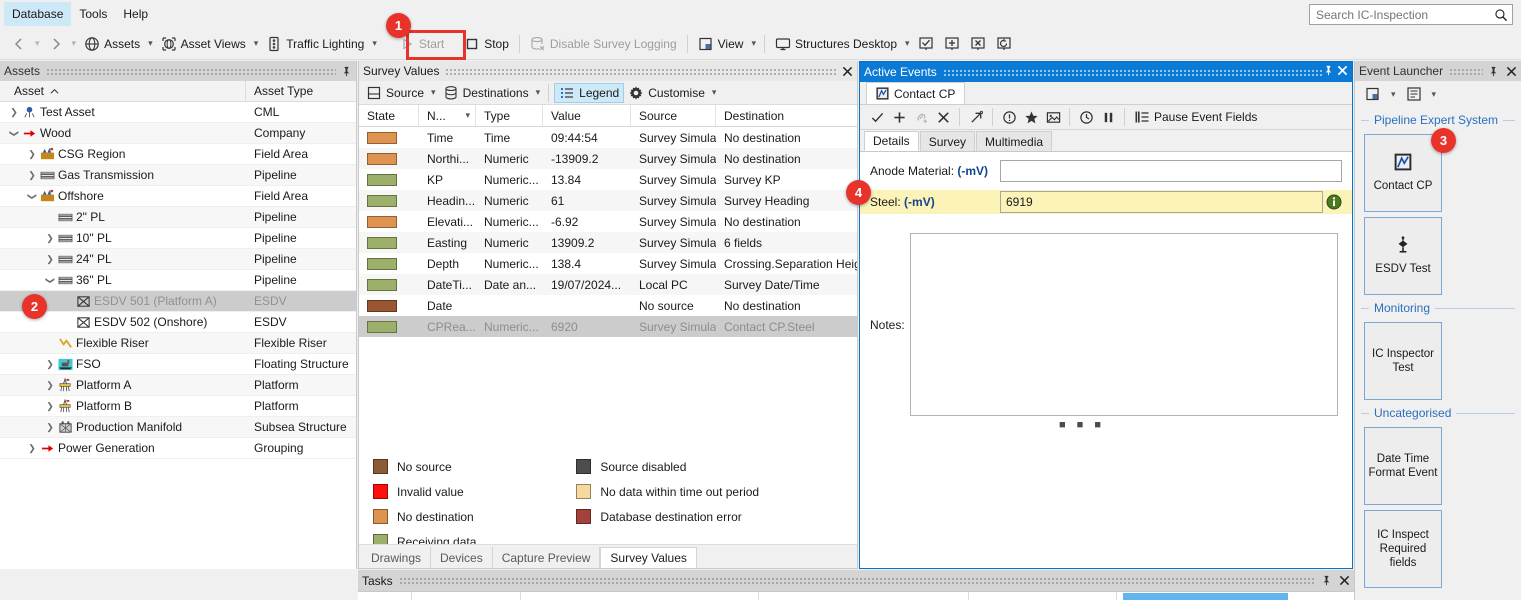 The width and height of the screenshot is (1521, 600). What do you see at coordinates (486, 44) in the screenshot?
I see `stop-button: Stop` at bounding box center [486, 44].